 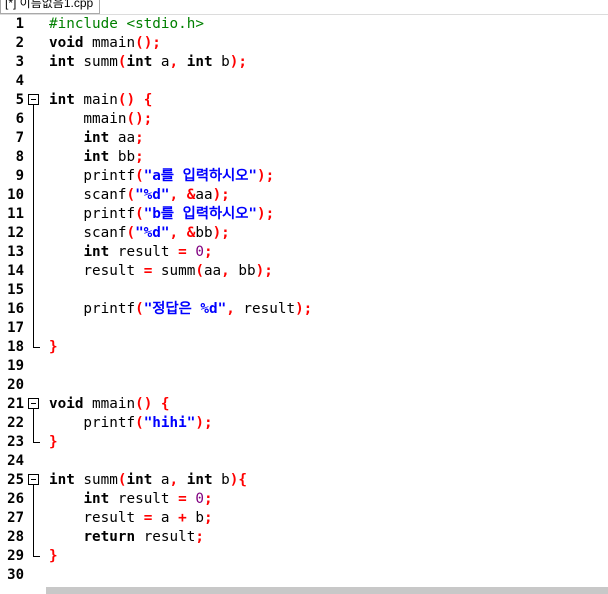 What do you see at coordinates (304, 271) in the screenshot?
I see `code-line: 14 result = summ(aa, bb);` at bounding box center [304, 271].